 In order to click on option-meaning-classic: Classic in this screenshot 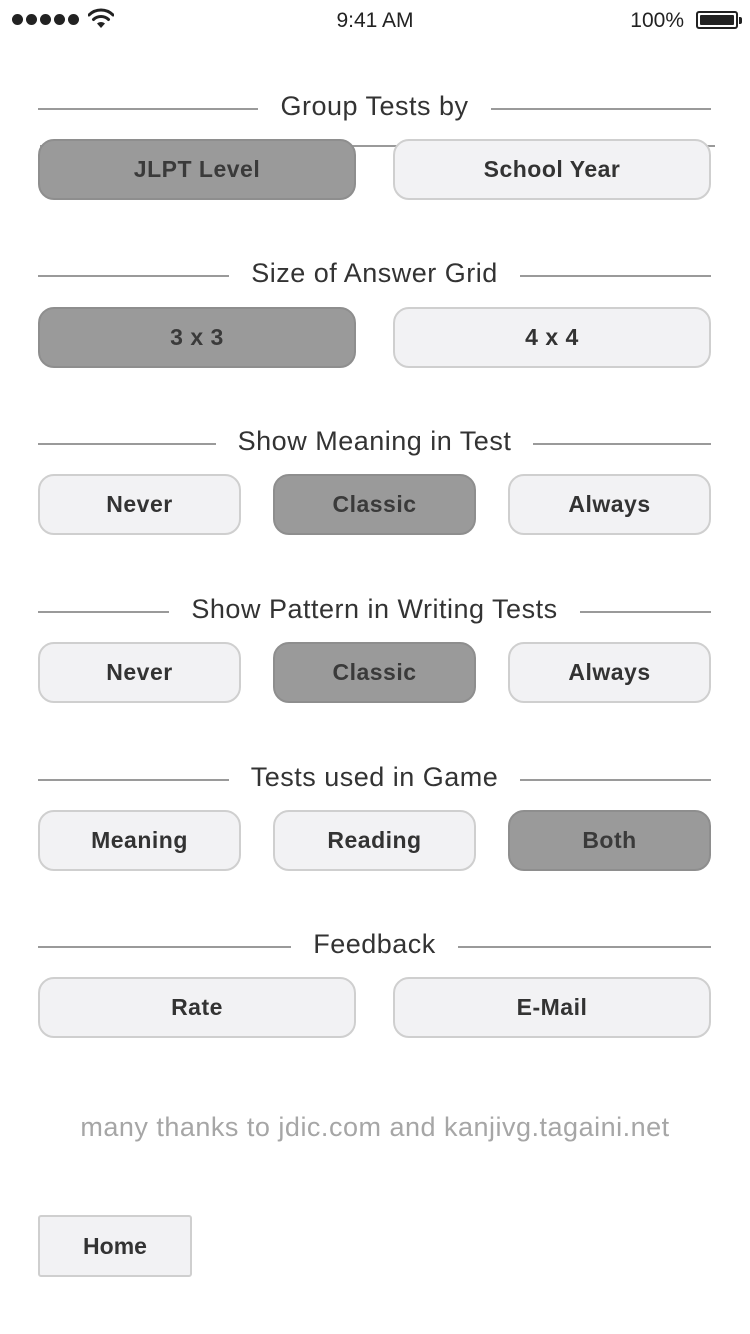, I will do `click(374, 504)`.